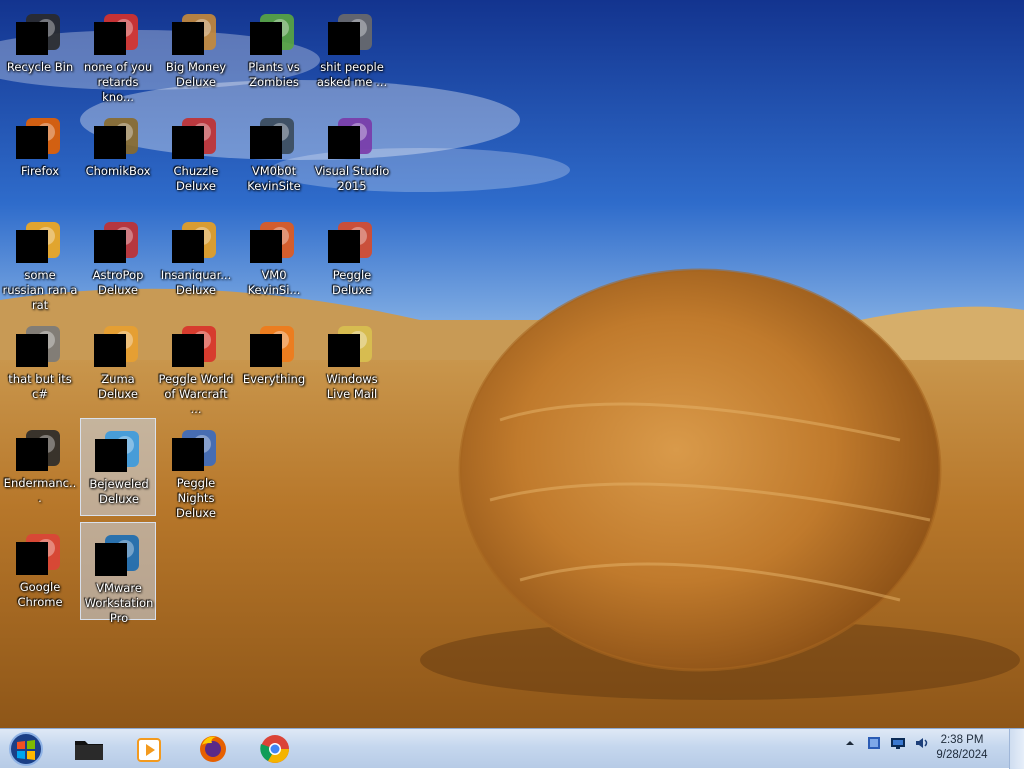 This screenshot has width=1024, height=772. I want to click on desktop-icon-label: Chuzzle Deluxe, so click(196, 178).